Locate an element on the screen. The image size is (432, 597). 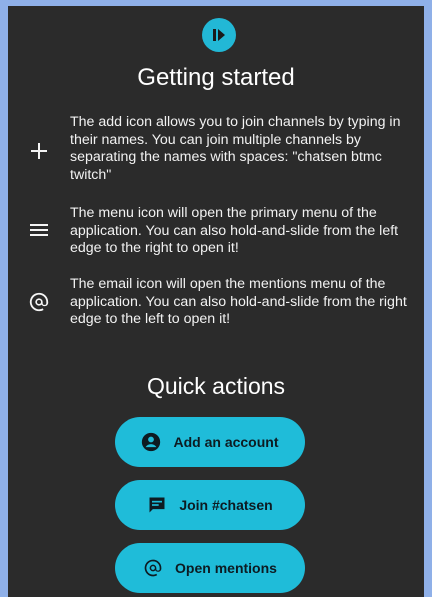
add-account-label: Add an account is located at coordinates (226, 442).